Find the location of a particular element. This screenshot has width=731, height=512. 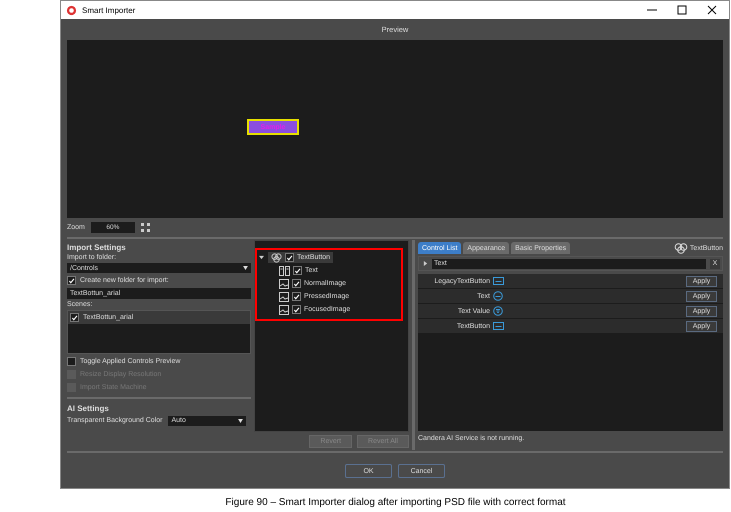

app-icon is located at coordinates (71, 10).